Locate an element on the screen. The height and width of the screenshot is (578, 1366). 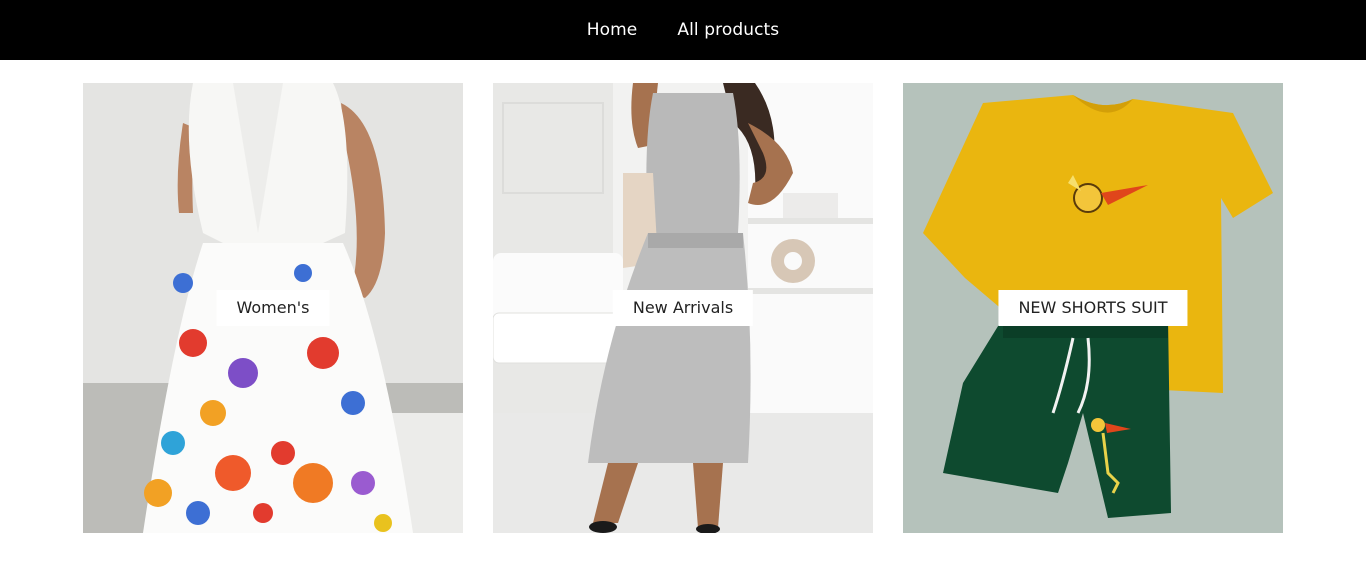
collection-label: Women's is located at coordinates (273, 308).